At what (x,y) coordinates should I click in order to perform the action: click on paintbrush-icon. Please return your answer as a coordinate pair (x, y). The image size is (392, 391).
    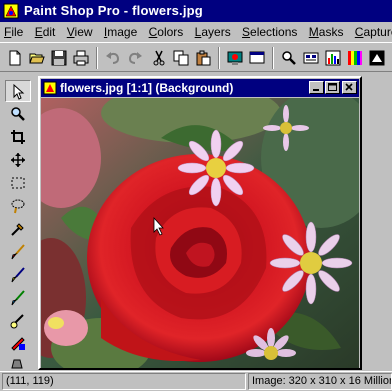
    Looking at the image, I should click on (18, 252).